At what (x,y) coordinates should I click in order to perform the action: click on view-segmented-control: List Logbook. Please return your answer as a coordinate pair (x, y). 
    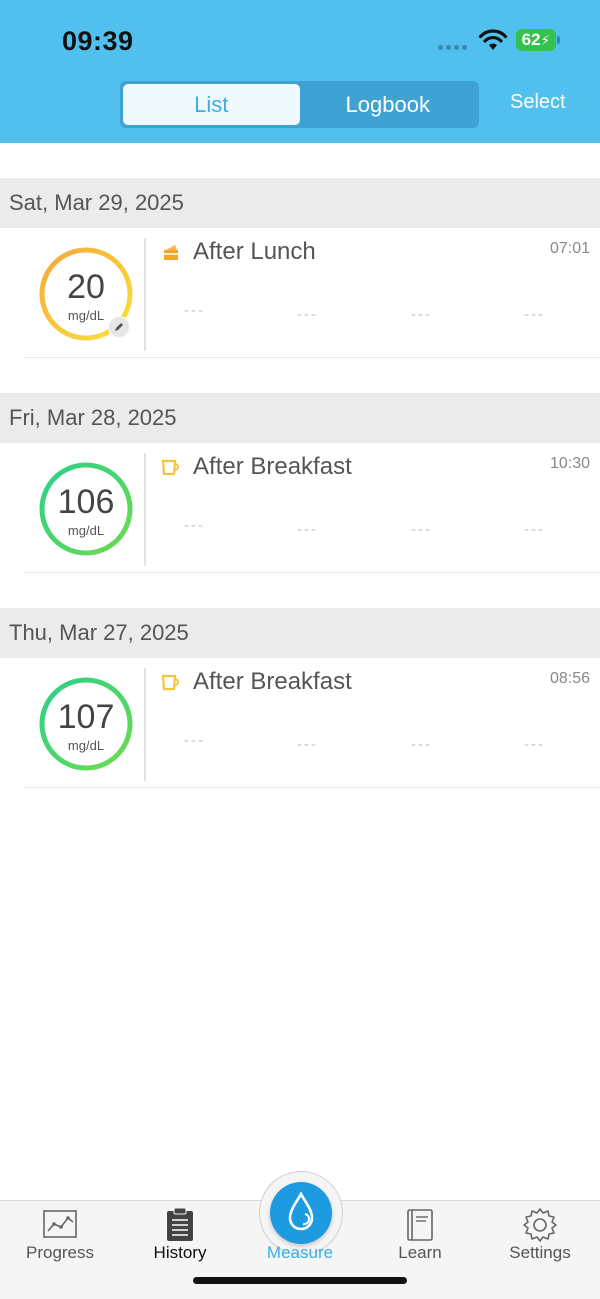
    Looking at the image, I should click on (299, 104).